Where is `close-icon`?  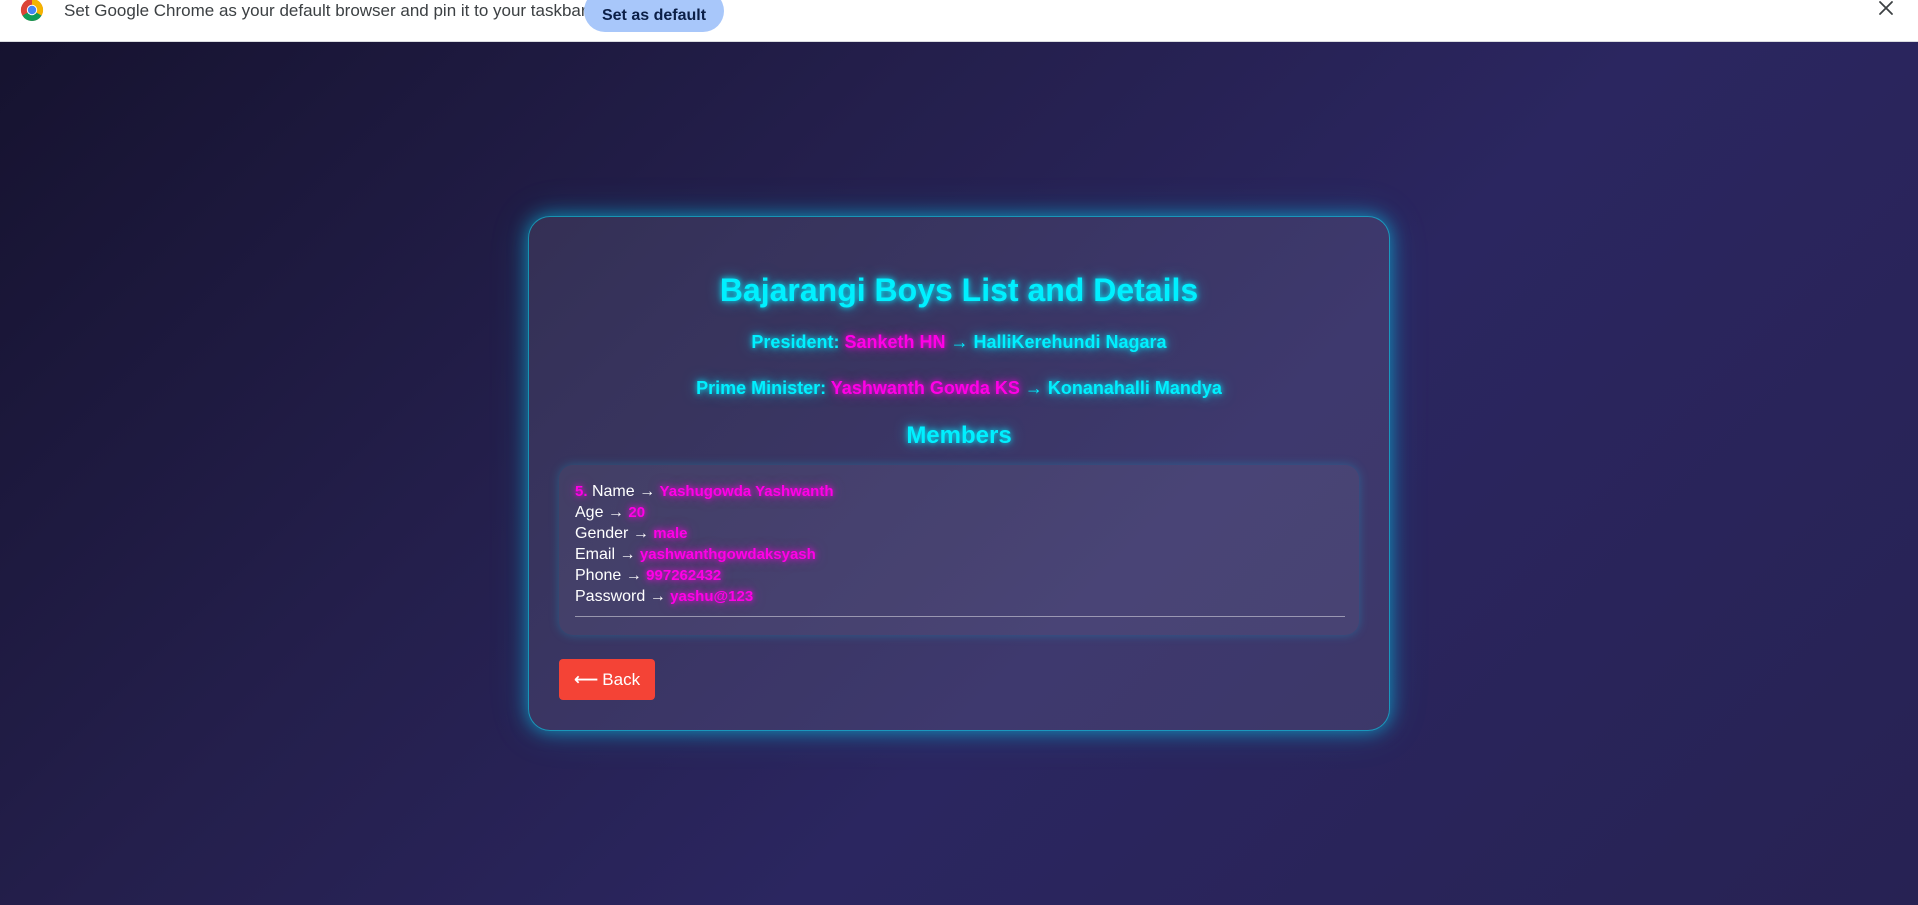 close-icon is located at coordinates (1886, 8).